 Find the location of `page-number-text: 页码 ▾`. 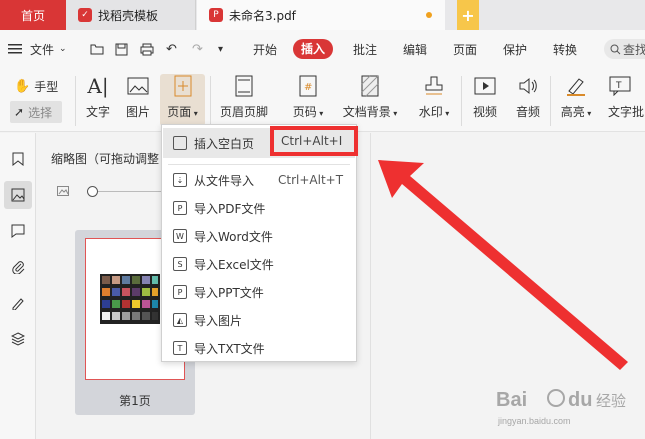

page-number-text: 页码 ▾ is located at coordinates (308, 111).